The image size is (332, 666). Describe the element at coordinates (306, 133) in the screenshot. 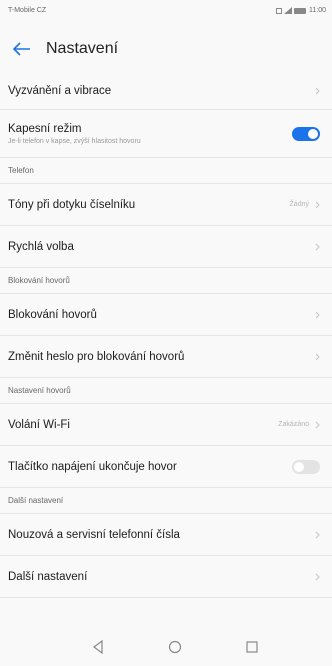

I see `pocket-mode-toggle` at that location.